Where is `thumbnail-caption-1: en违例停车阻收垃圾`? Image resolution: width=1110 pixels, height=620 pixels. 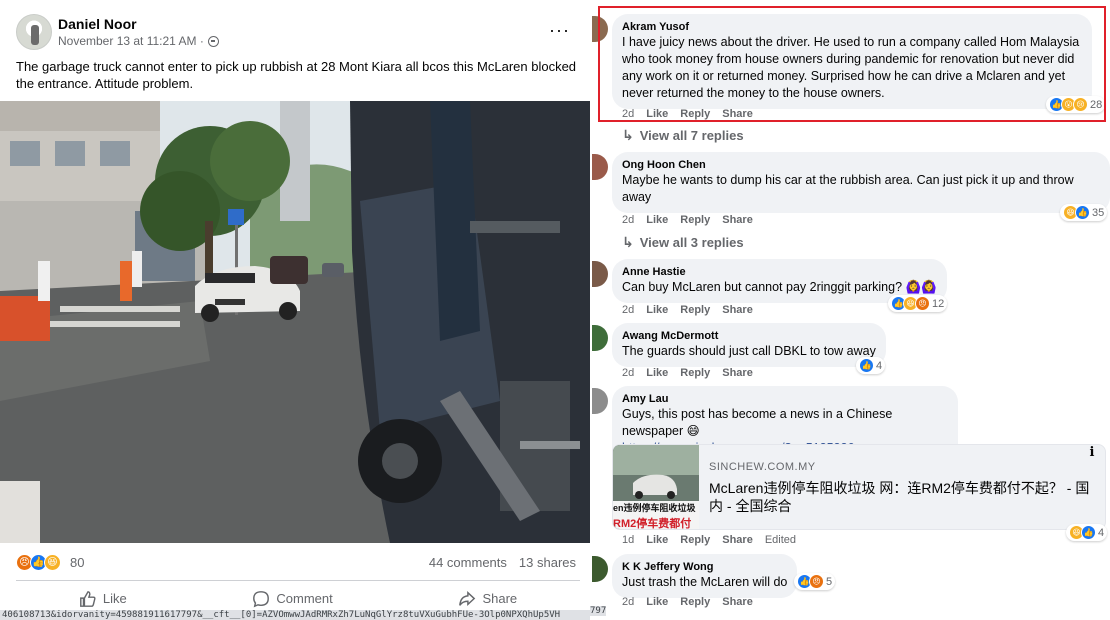
thumbnail-caption-1: en违例停车阻收垃圾 is located at coordinates (654, 508).